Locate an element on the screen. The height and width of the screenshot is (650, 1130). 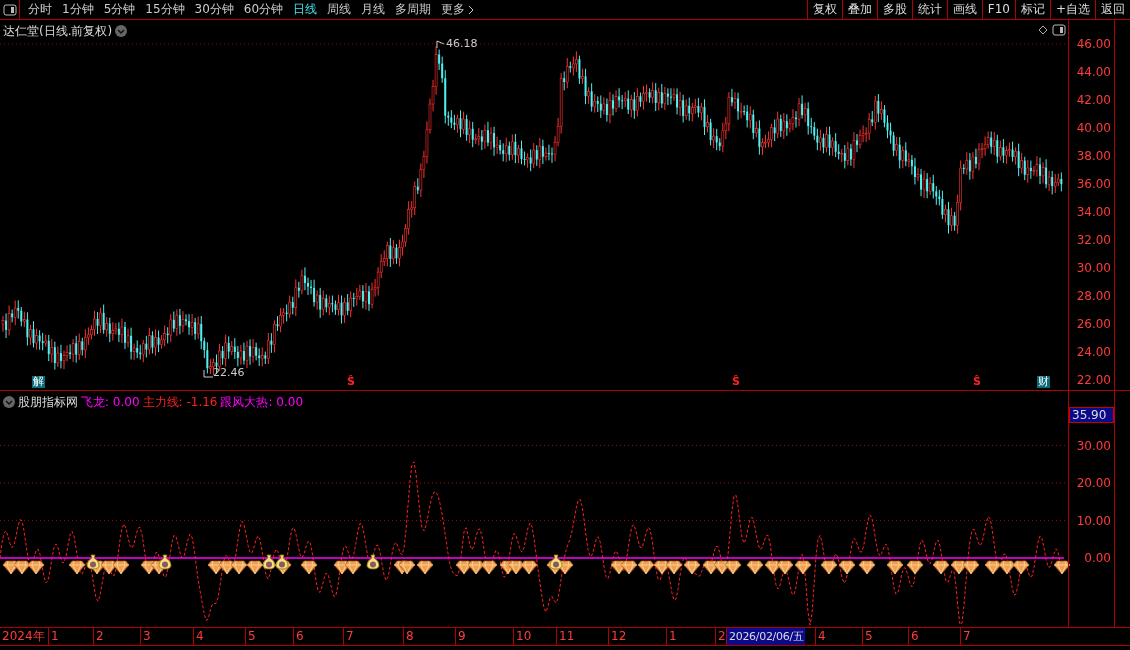
month-label: 11 is located at coordinates (565, 636).